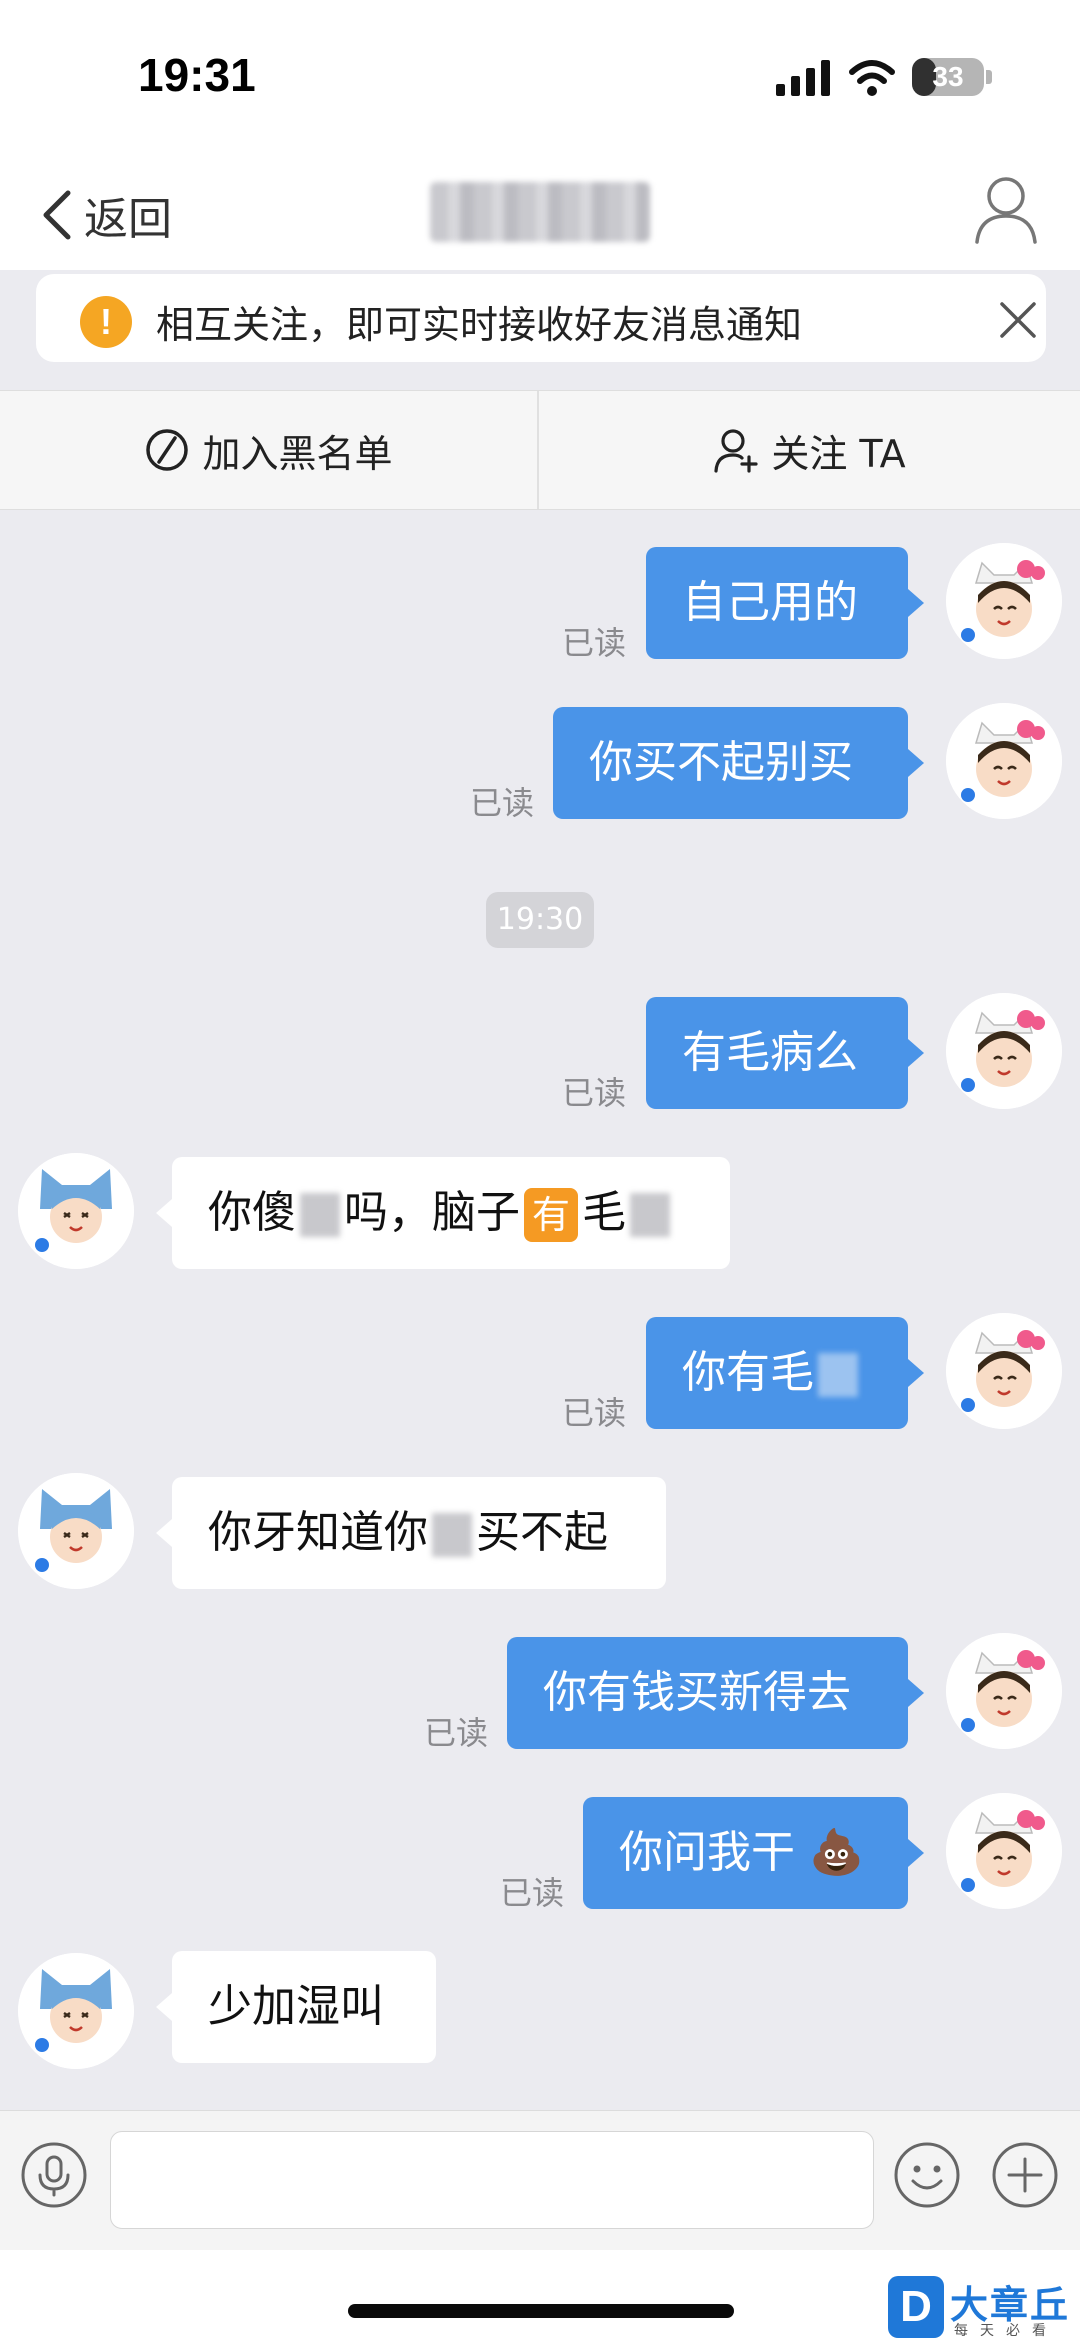 This screenshot has width=1080, height=2341. Describe the element at coordinates (785, 1053) in the screenshot. I see `message-bubble-out: 有毛病么` at that location.